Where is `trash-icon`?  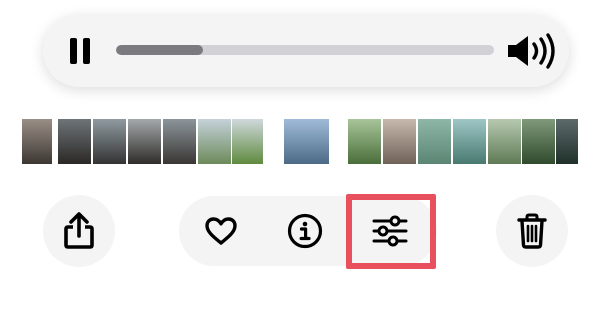 trash-icon is located at coordinates (532, 231).